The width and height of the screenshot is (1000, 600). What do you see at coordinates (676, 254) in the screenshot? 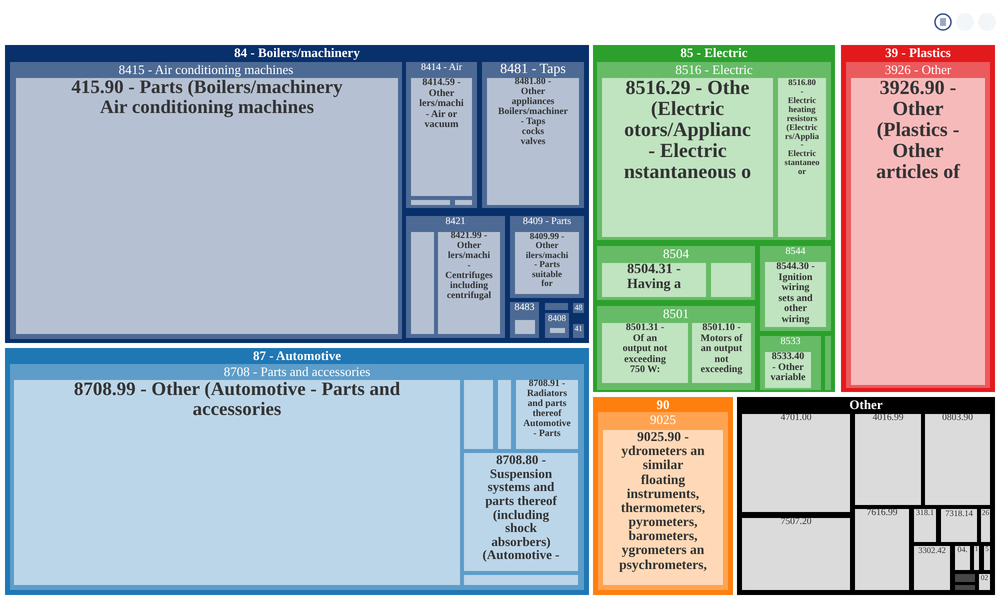
I see `group-label: 8504` at bounding box center [676, 254].